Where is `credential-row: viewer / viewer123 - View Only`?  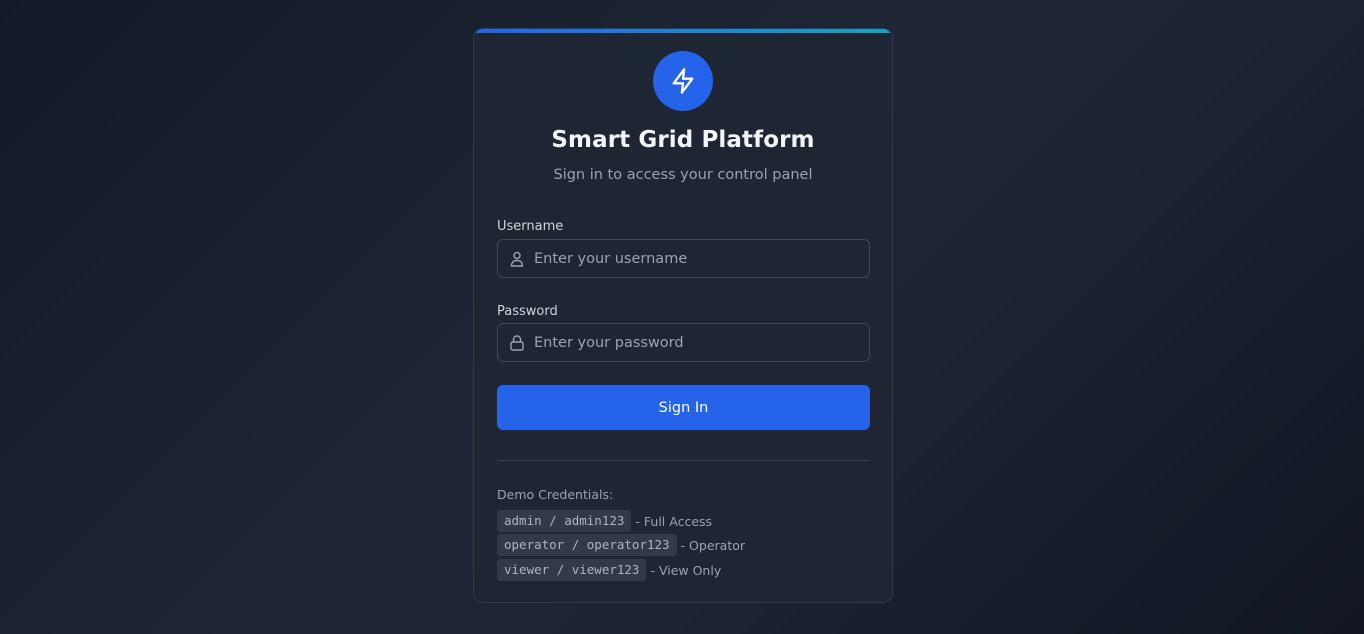
credential-row: viewer / viewer123 - View Only is located at coordinates (609, 570).